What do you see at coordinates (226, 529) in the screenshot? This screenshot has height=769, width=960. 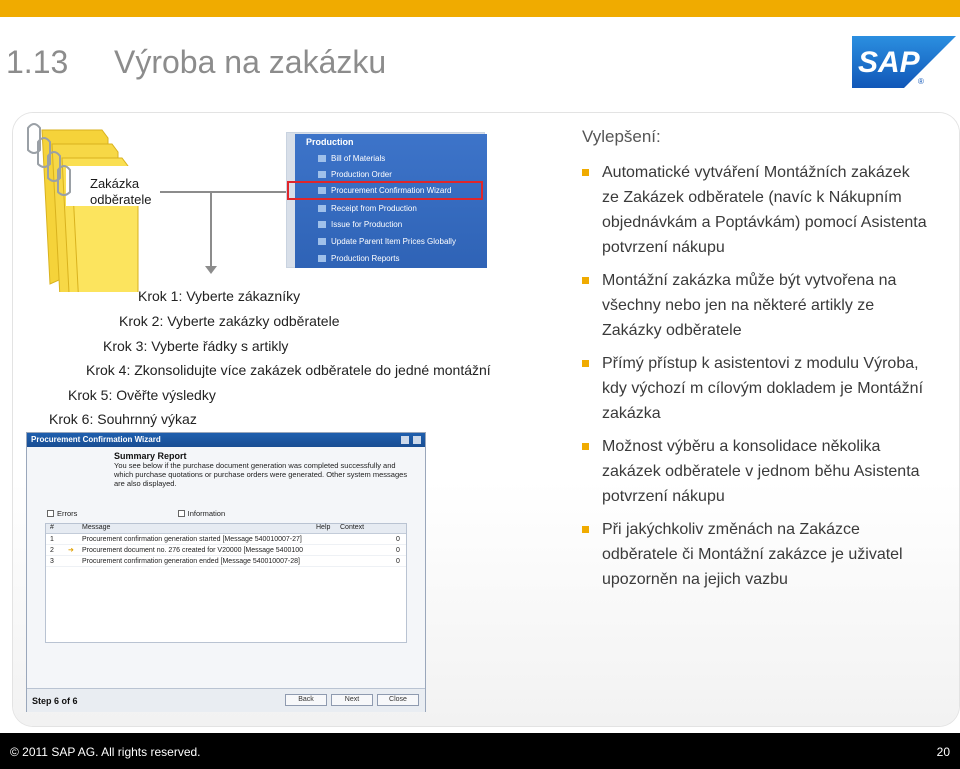 I see `table-header: # Message Help Context` at bounding box center [226, 529].